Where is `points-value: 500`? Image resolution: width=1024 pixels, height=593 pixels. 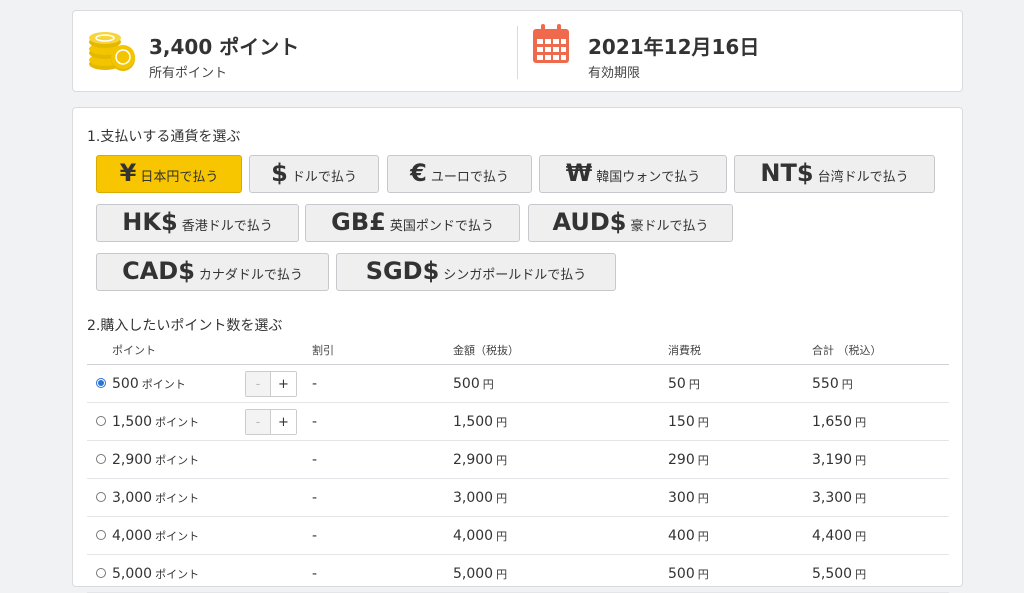
points-value: 500 is located at coordinates (125, 383).